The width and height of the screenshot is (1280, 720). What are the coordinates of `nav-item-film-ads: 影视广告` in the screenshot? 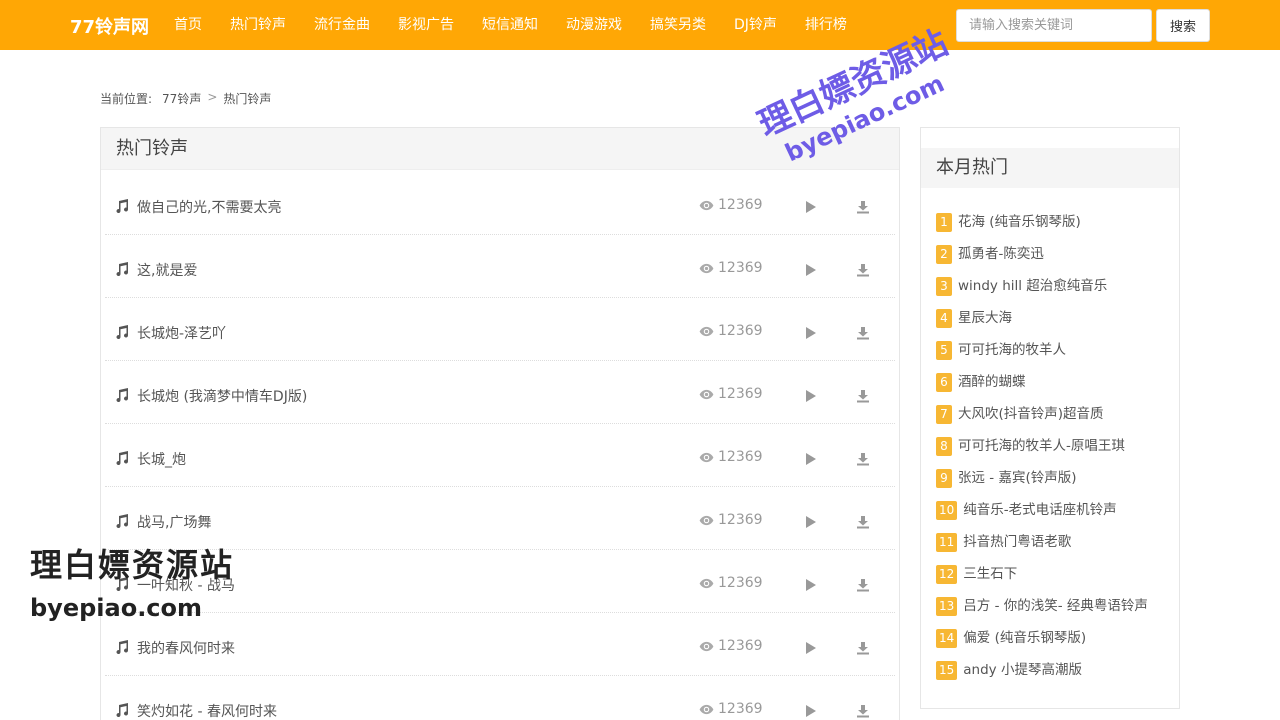 It's located at (426, 25).